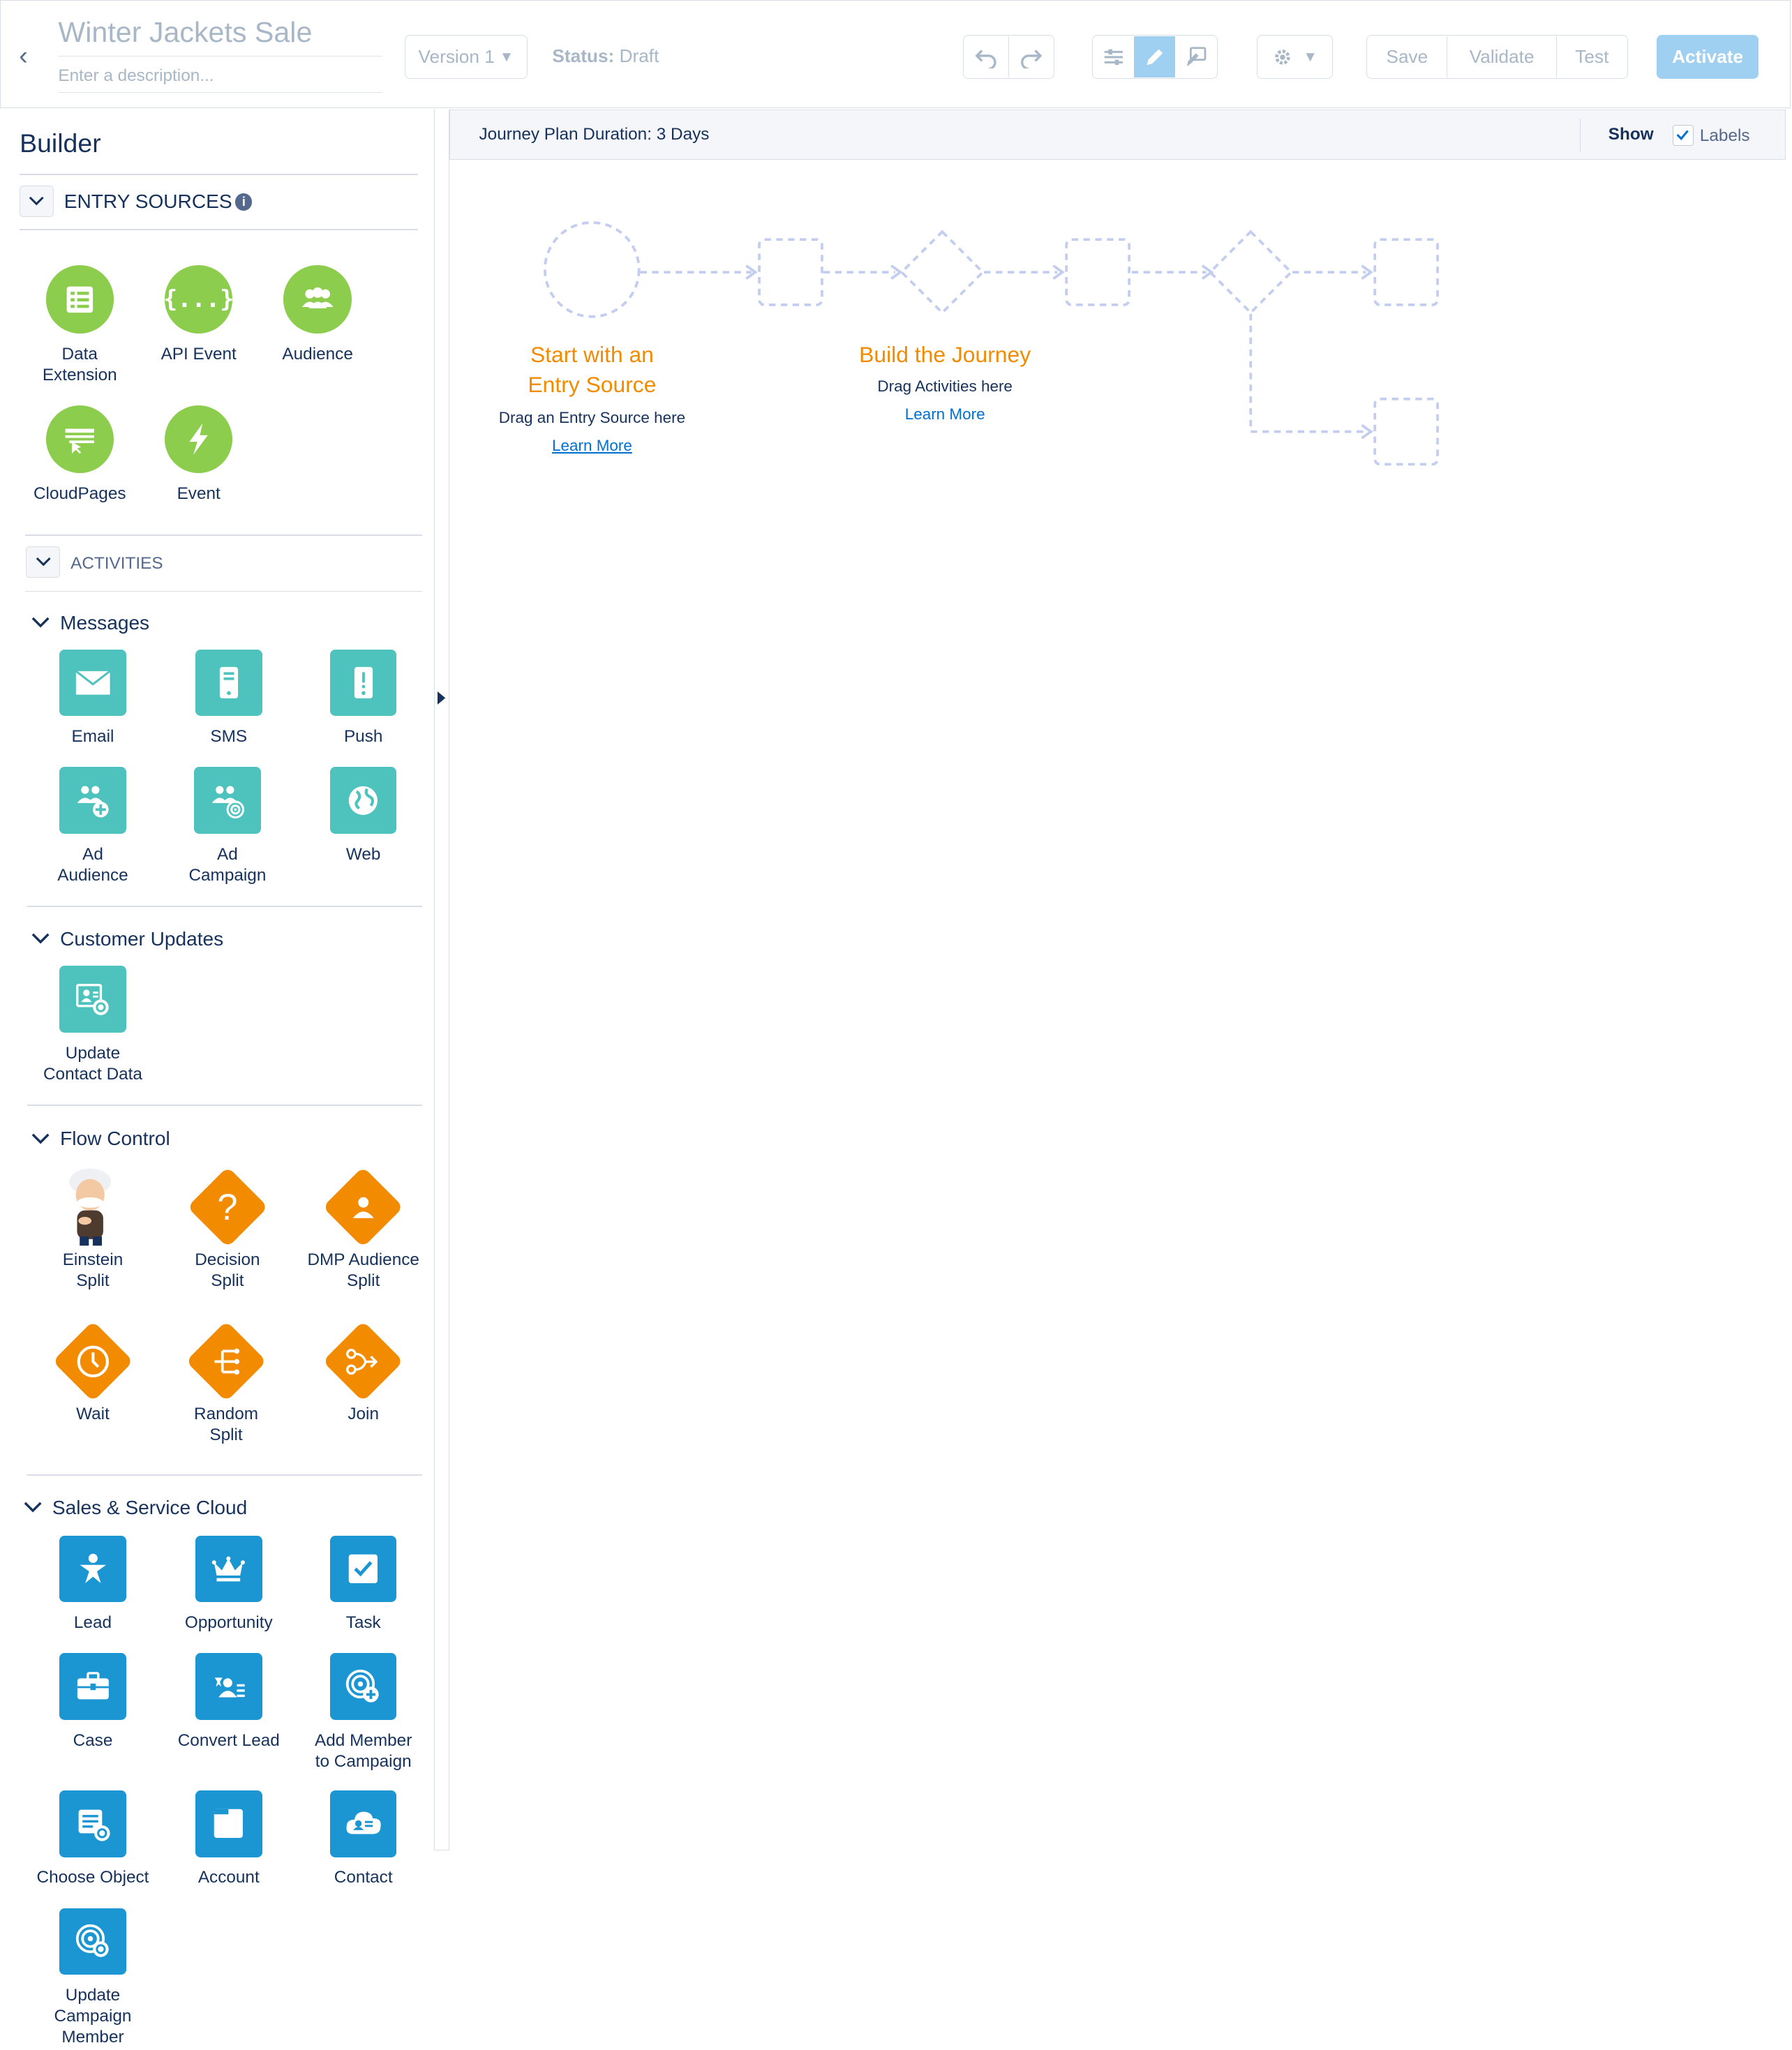  I want to click on tile-label: Contact, so click(363, 1877).